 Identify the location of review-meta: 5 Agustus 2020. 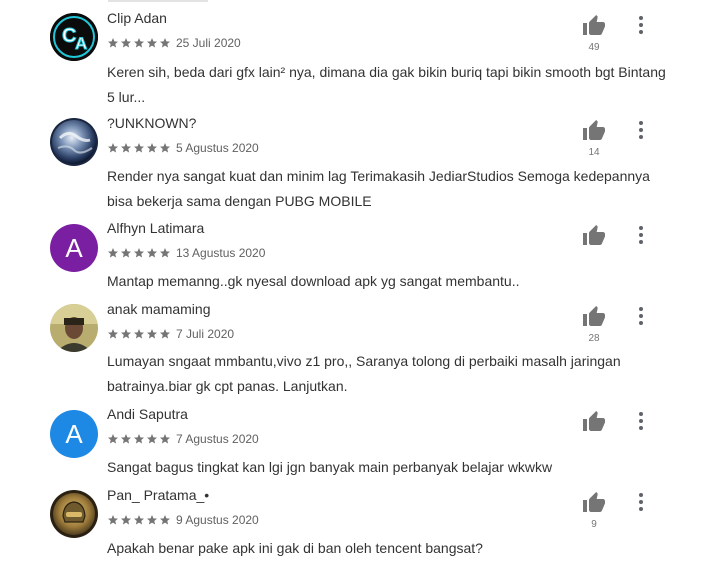
(183, 148).